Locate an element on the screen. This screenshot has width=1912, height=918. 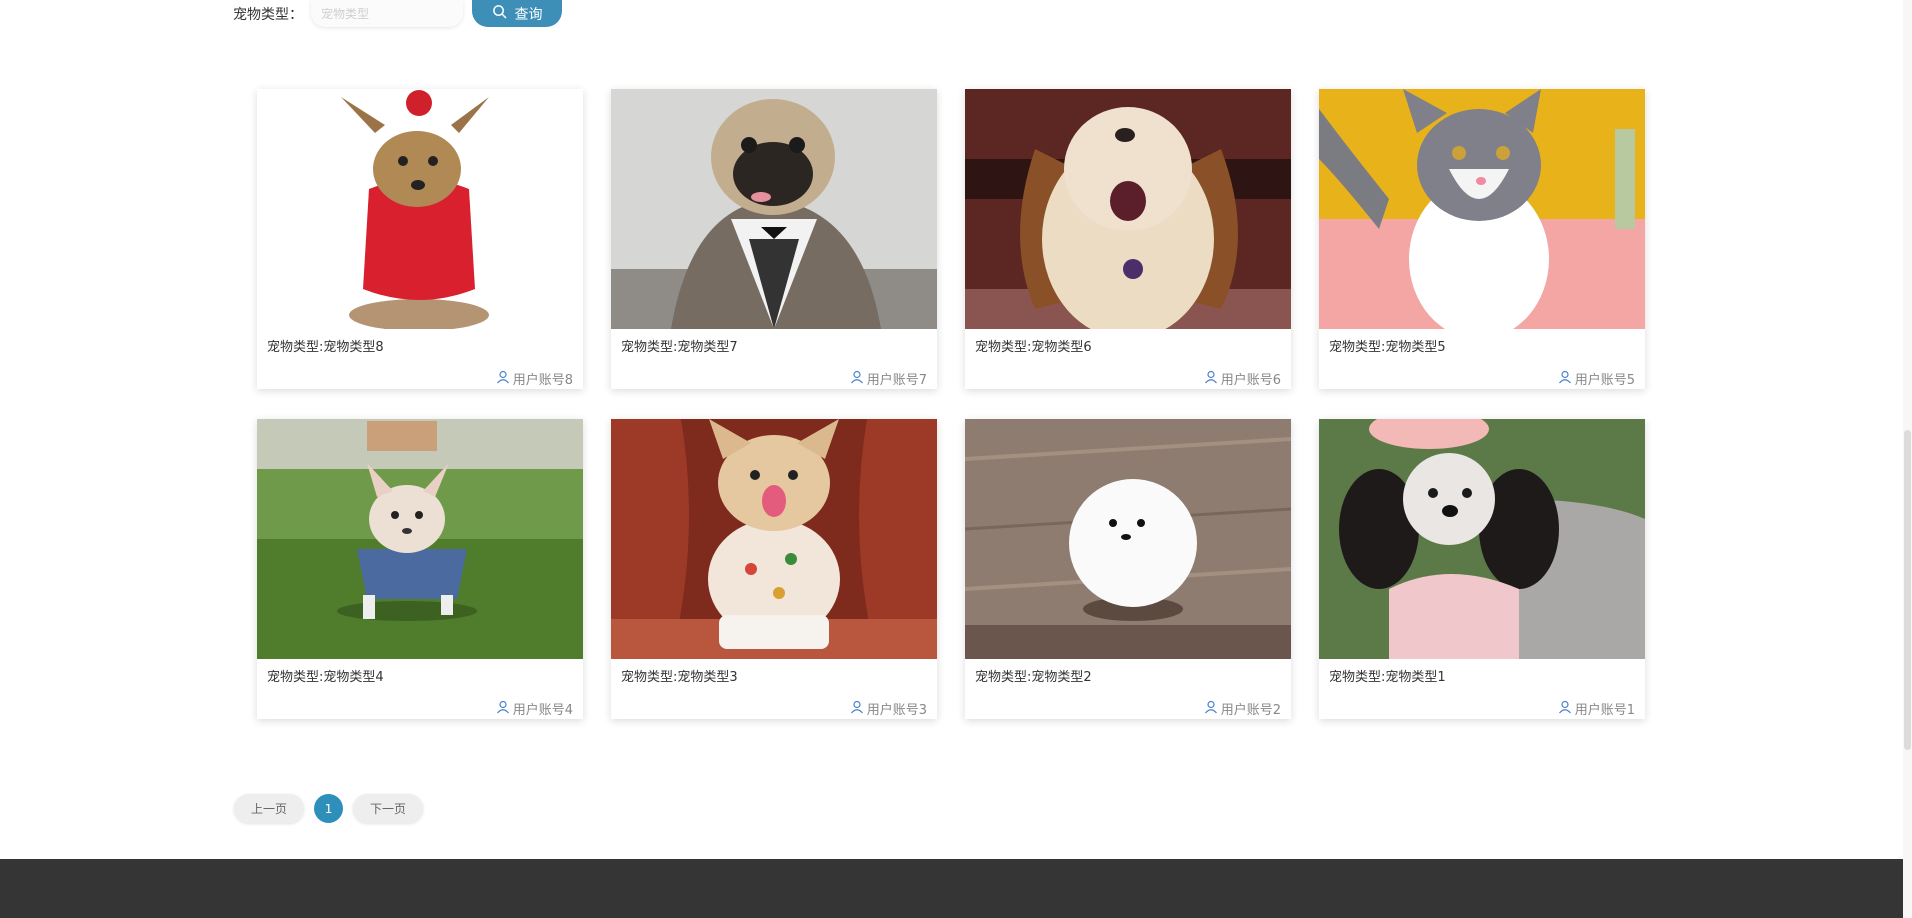
pet-card: 宠物类型:宠物类型8 用户账号8 is located at coordinates (420, 239).